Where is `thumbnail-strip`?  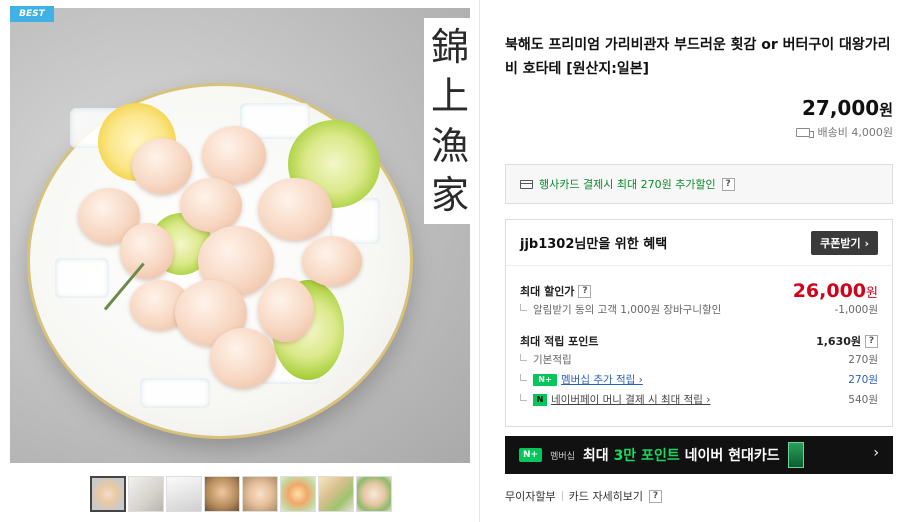
thumbnail-strip is located at coordinates (241, 494).